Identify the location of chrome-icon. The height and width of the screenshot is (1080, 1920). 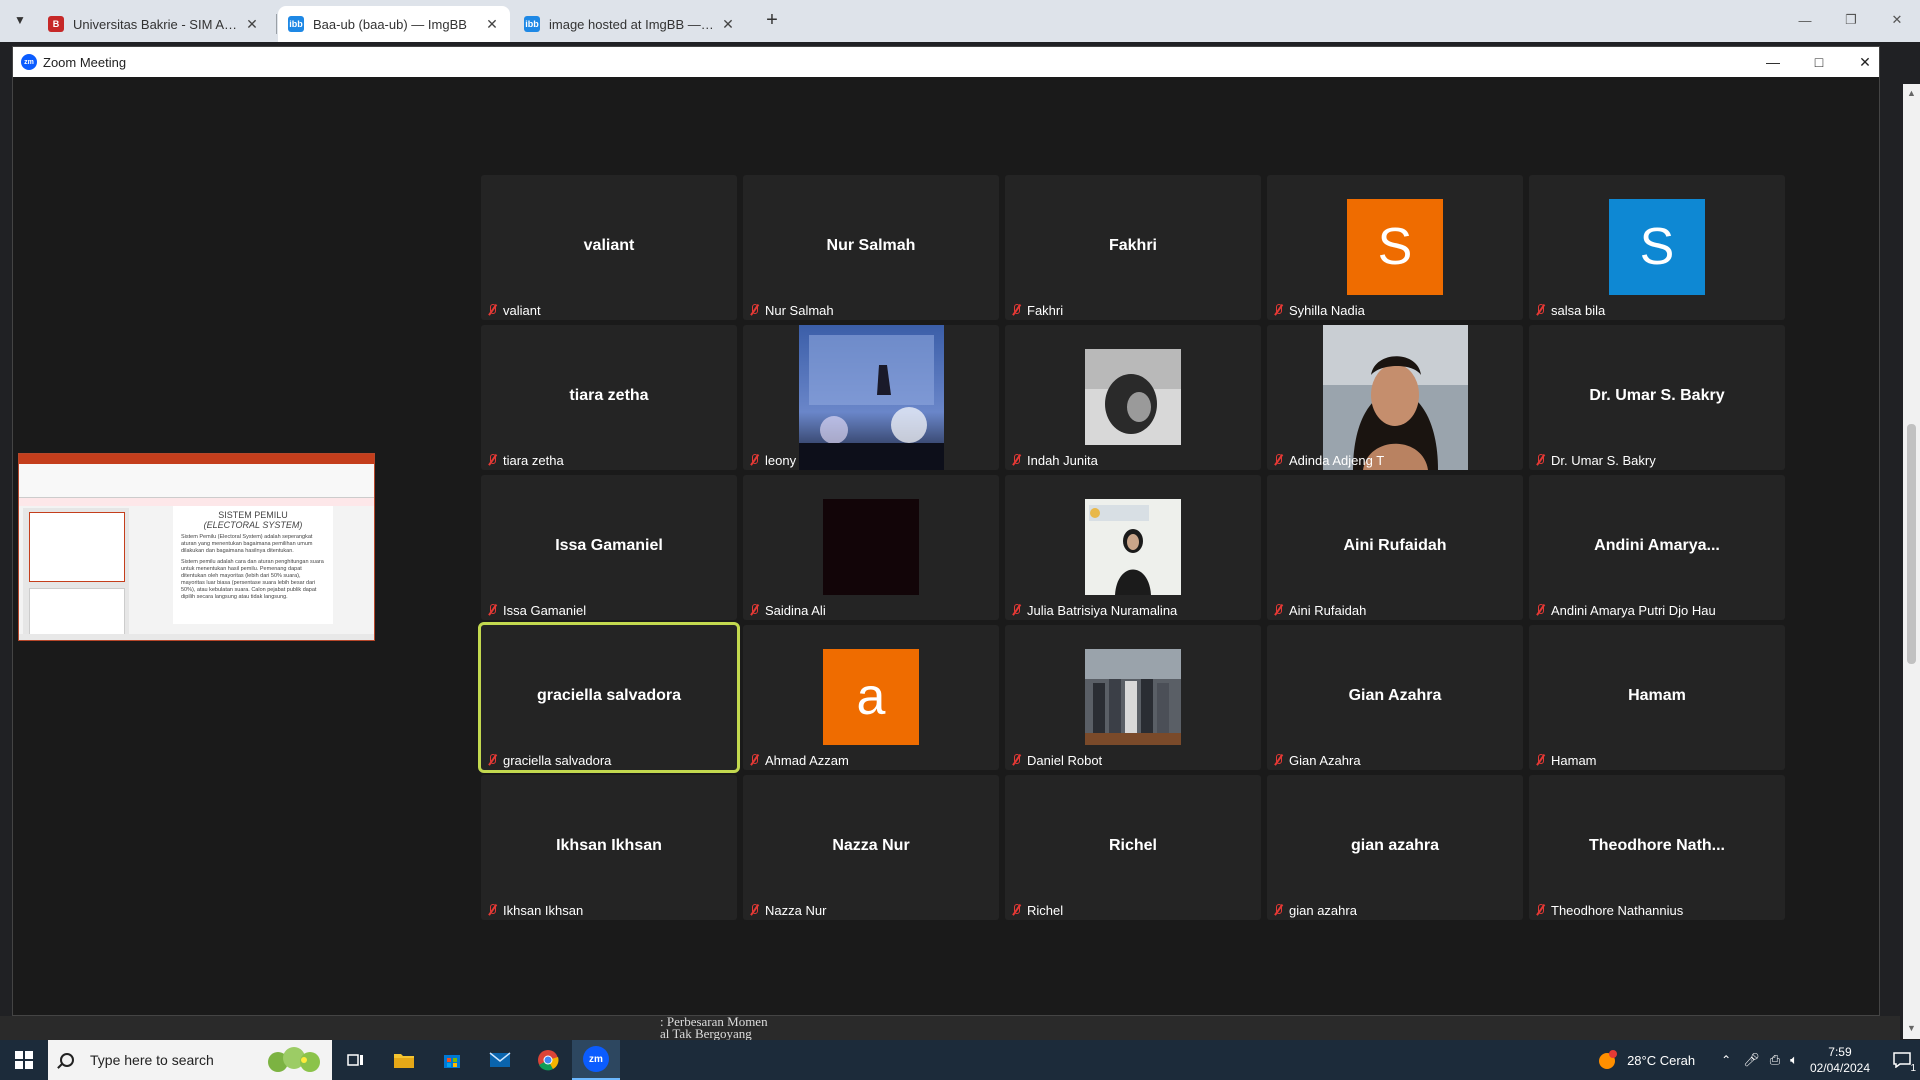
(548, 1060).